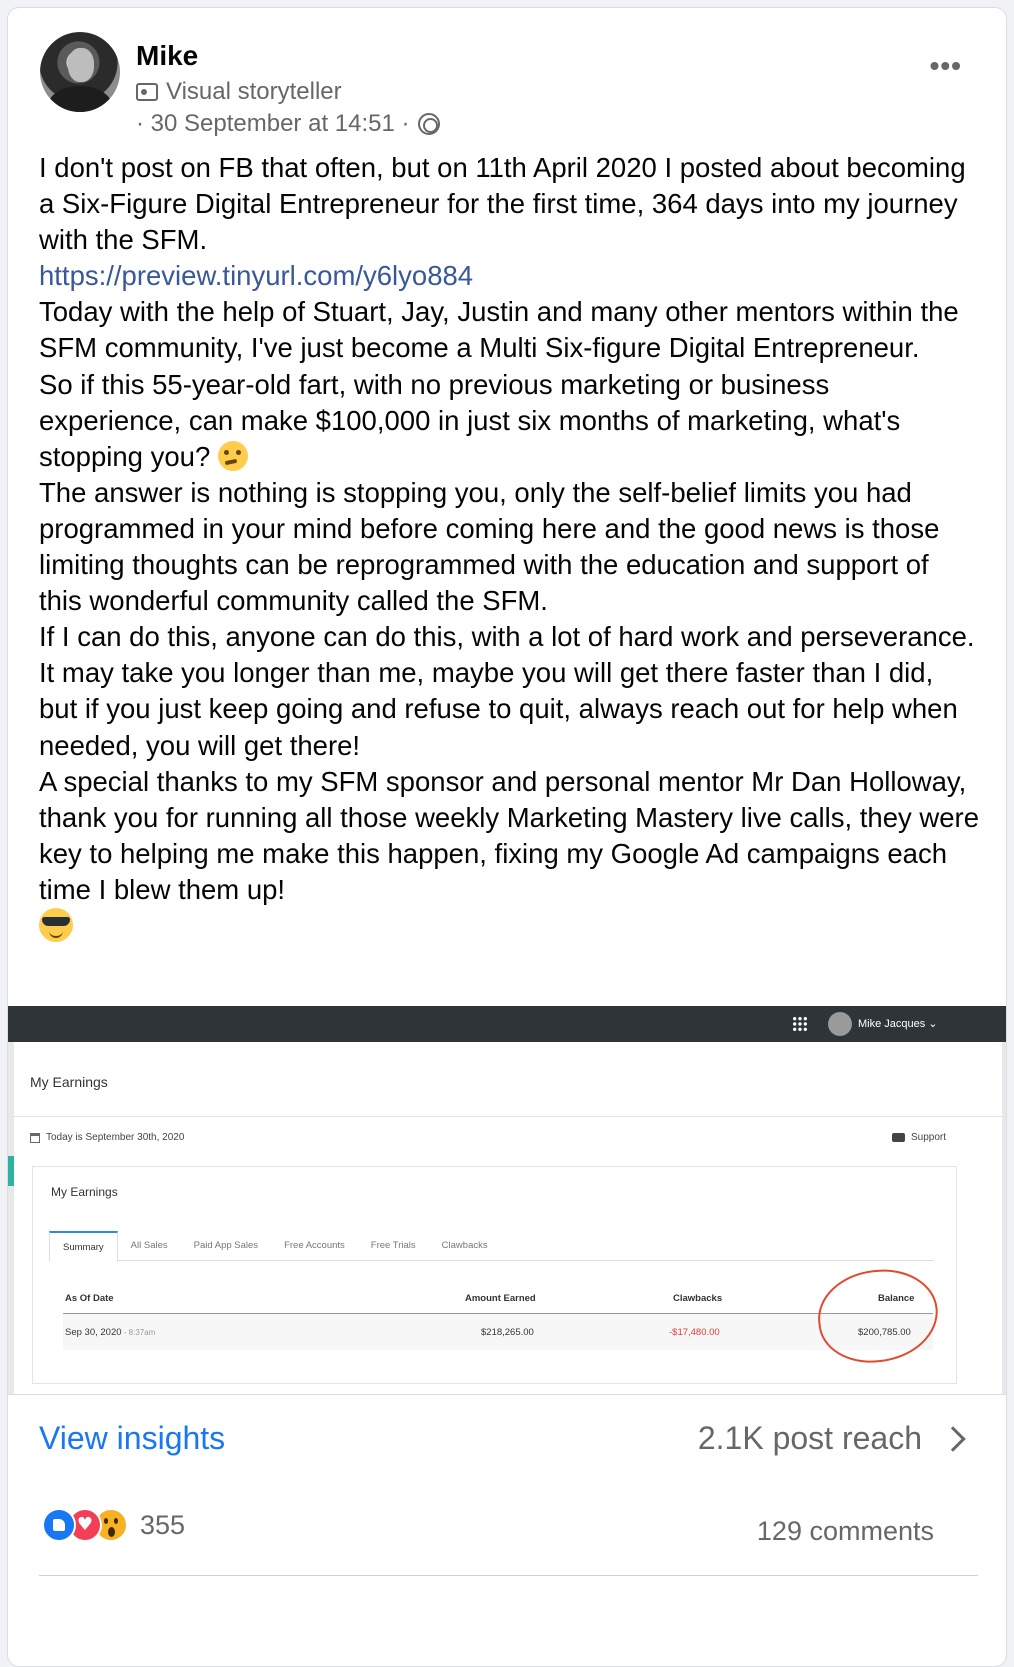 Image resolution: width=1014 pixels, height=1667 pixels. Describe the element at coordinates (507, 1024) in the screenshot. I see `screenshot-top-bar: Mike Jacques ⌄` at that location.